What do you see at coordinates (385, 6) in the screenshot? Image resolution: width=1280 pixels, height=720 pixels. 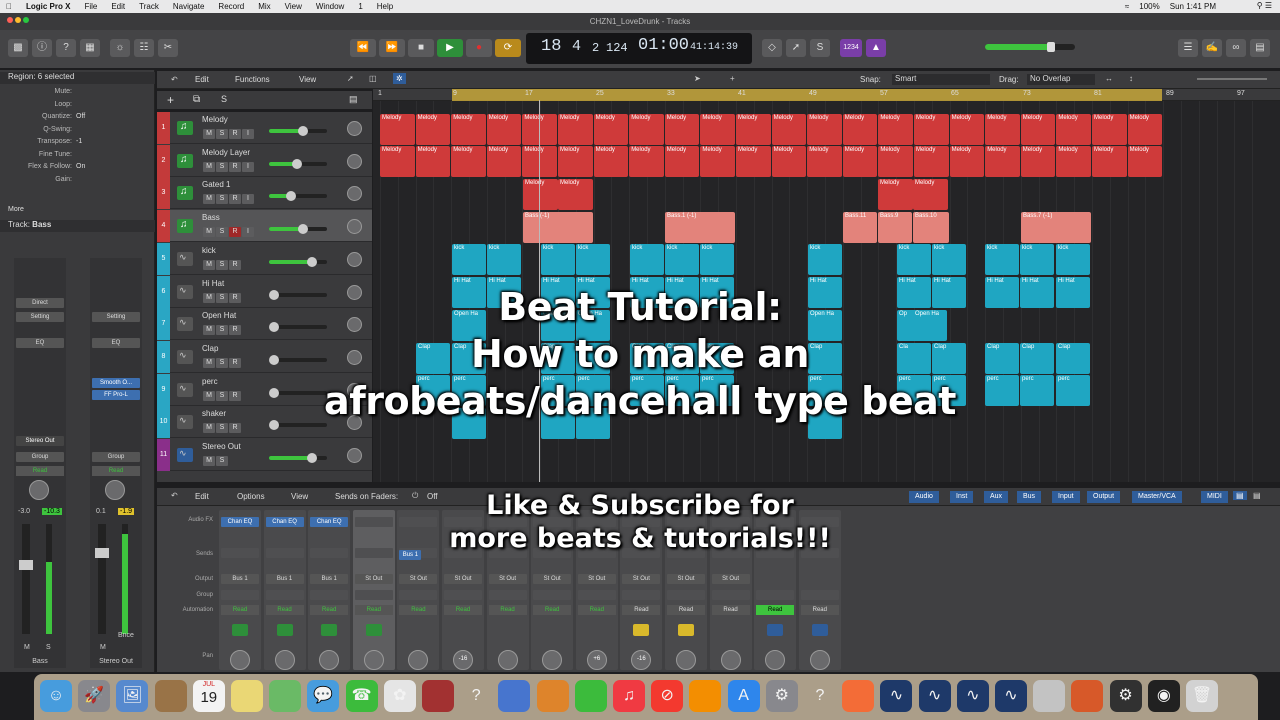 I see `menu-help: Help` at bounding box center [385, 6].